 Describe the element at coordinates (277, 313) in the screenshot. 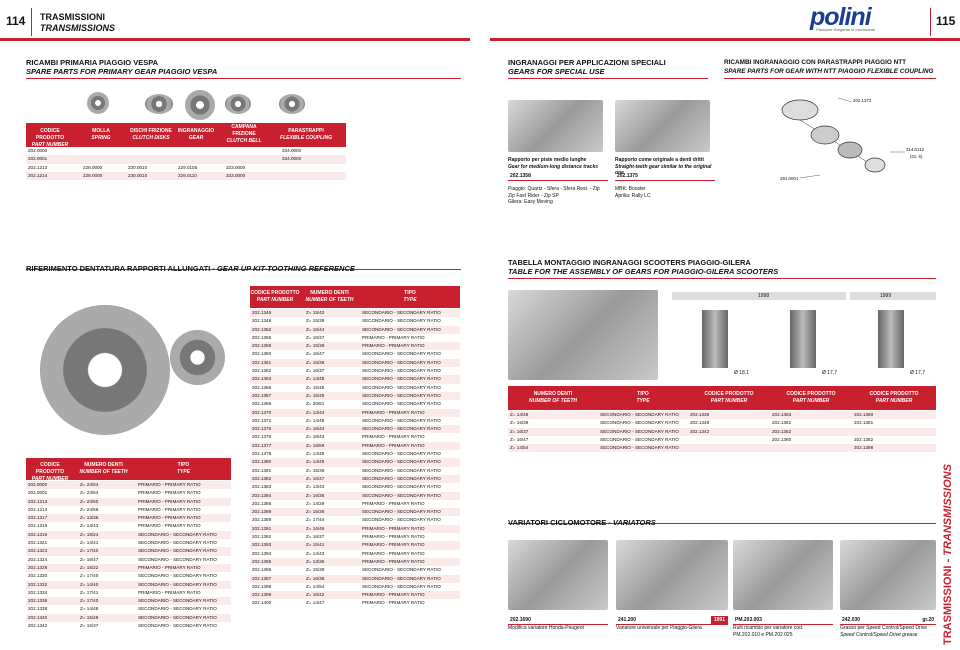

I see `cell: 202.1346` at that location.